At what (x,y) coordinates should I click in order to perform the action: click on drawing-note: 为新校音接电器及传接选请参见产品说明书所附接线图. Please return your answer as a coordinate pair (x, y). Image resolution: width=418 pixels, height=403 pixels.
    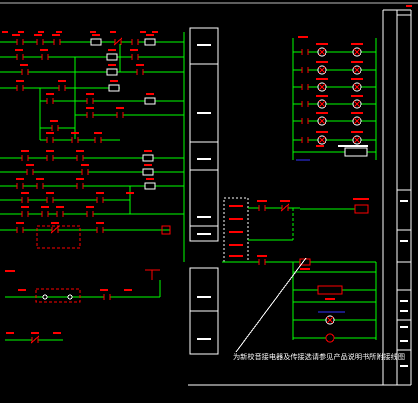
    Looking at the image, I should click on (319, 356).